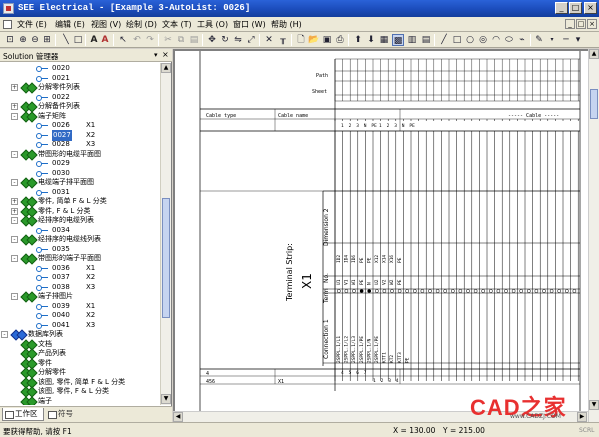  I want to click on redo-icon: ↷, so click(150, 40).